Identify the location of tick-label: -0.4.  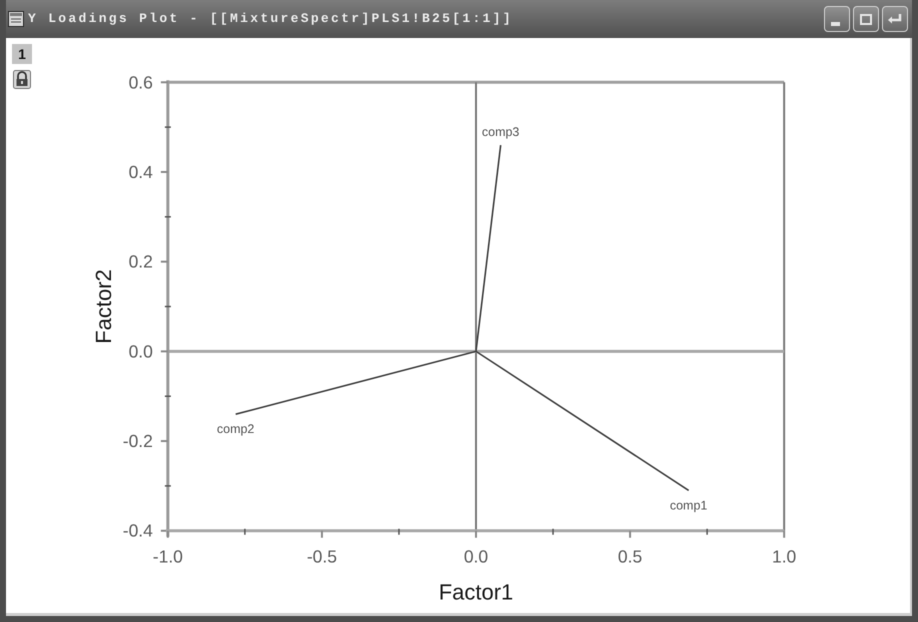
(137, 530).